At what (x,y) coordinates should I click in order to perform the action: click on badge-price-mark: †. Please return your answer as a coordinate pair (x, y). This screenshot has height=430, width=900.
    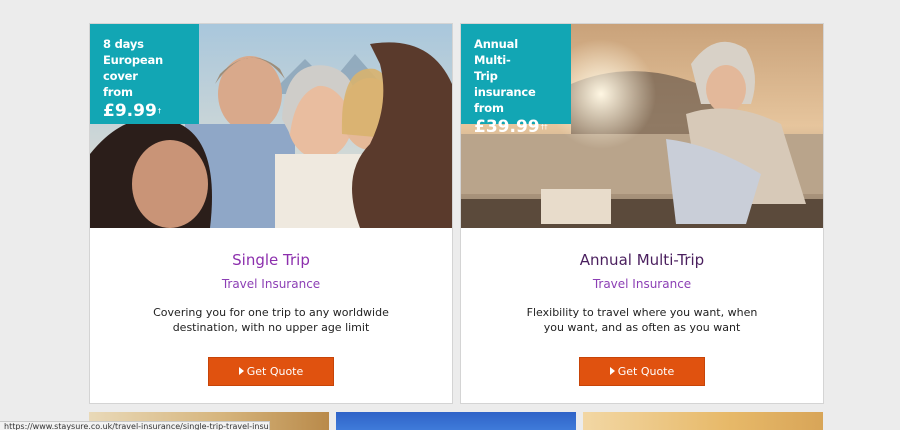
    Looking at the image, I should click on (159, 111).